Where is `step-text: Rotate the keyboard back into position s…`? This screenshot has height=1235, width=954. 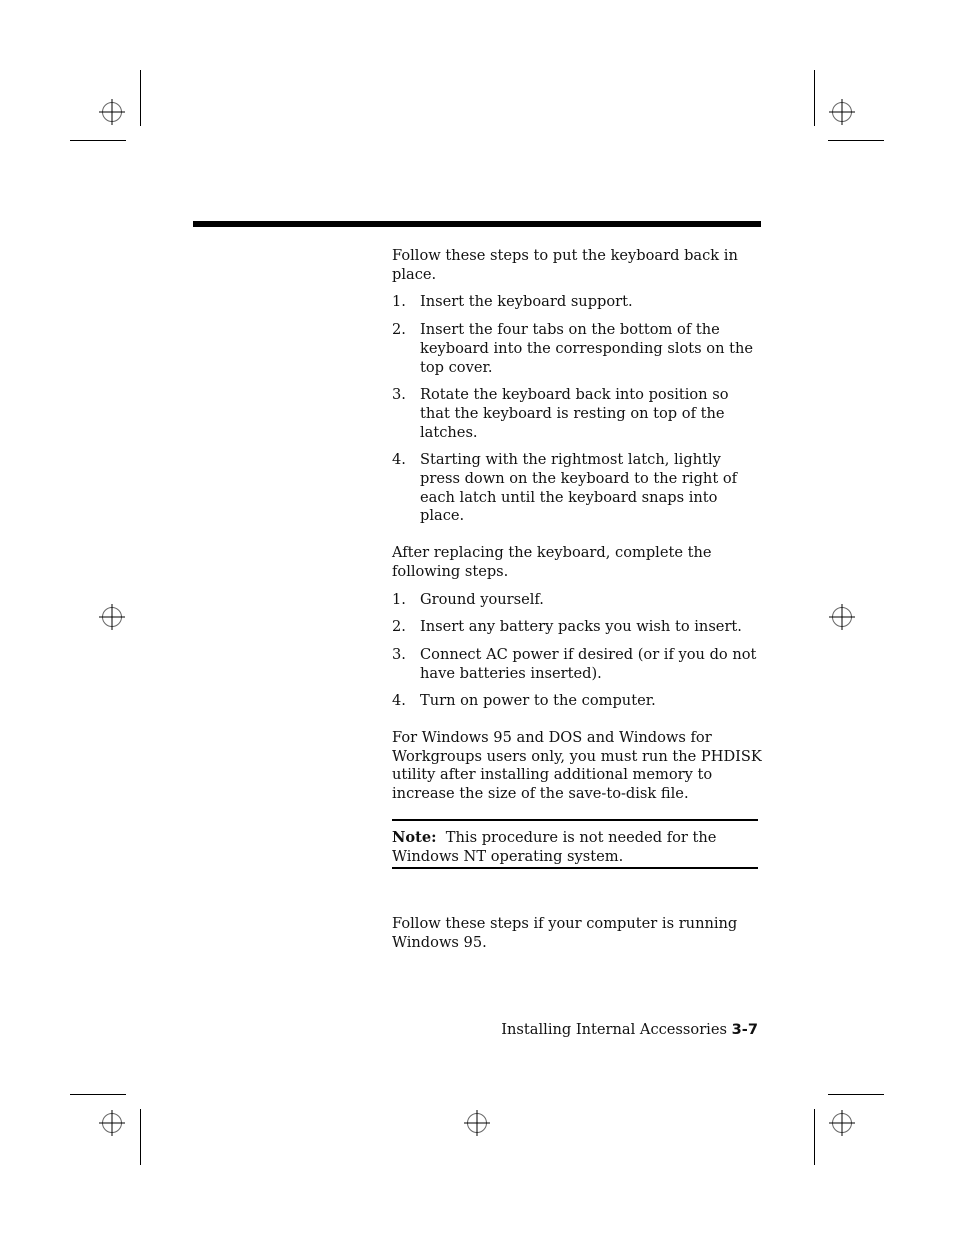
step-text: Rotate the keyboard back into position s… is located at coordinates (574, 413).